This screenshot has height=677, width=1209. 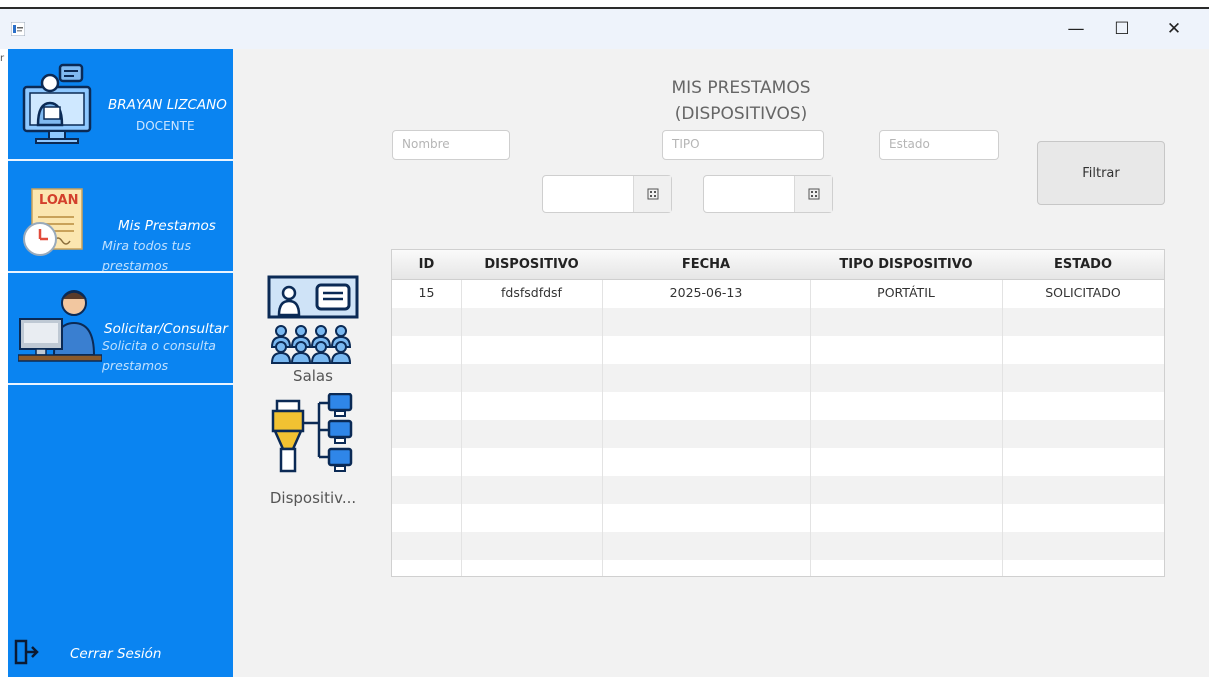 I want to click on rooms-icon, so click(x=313, y=319).